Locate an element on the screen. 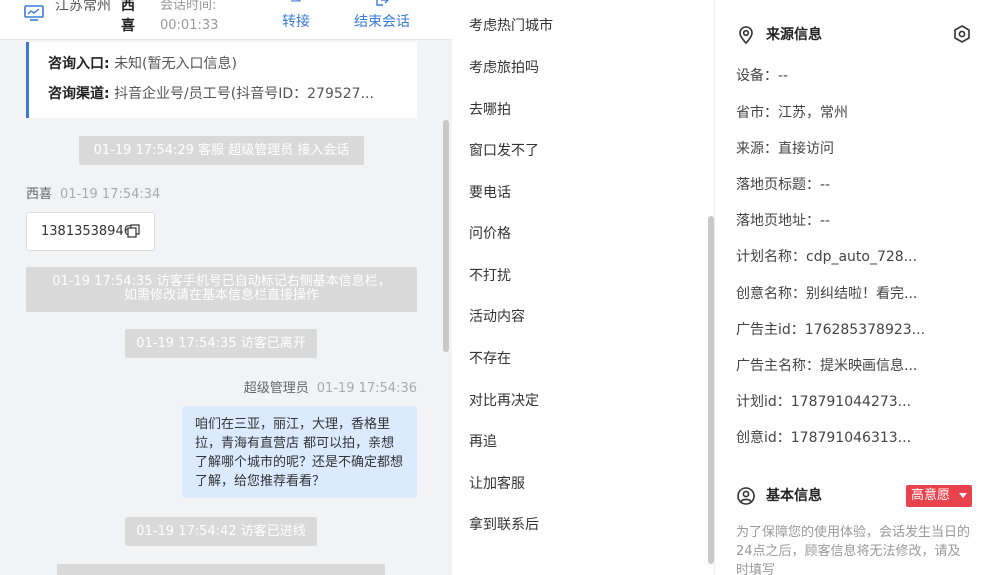  transfer-label: 转接 is located at coordinates (296, 22).